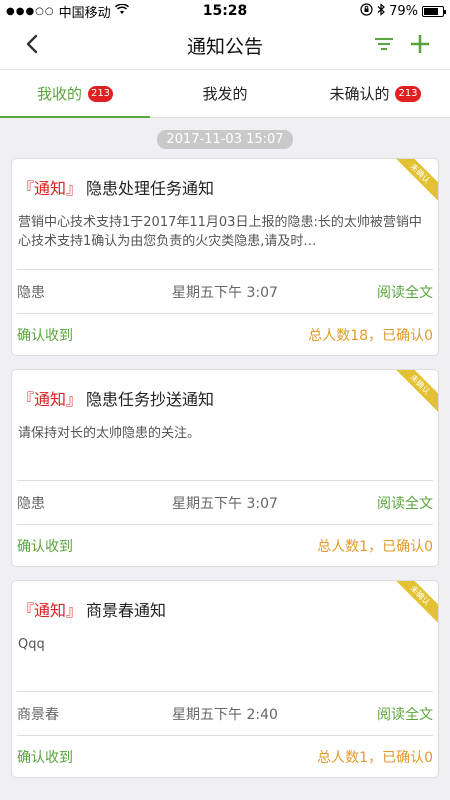 This screenshot has width=450, height=800. What do you see at coordinates (121, 10) in the screenshot?
I see `wifi-icon` at bounding box center [121, 10].